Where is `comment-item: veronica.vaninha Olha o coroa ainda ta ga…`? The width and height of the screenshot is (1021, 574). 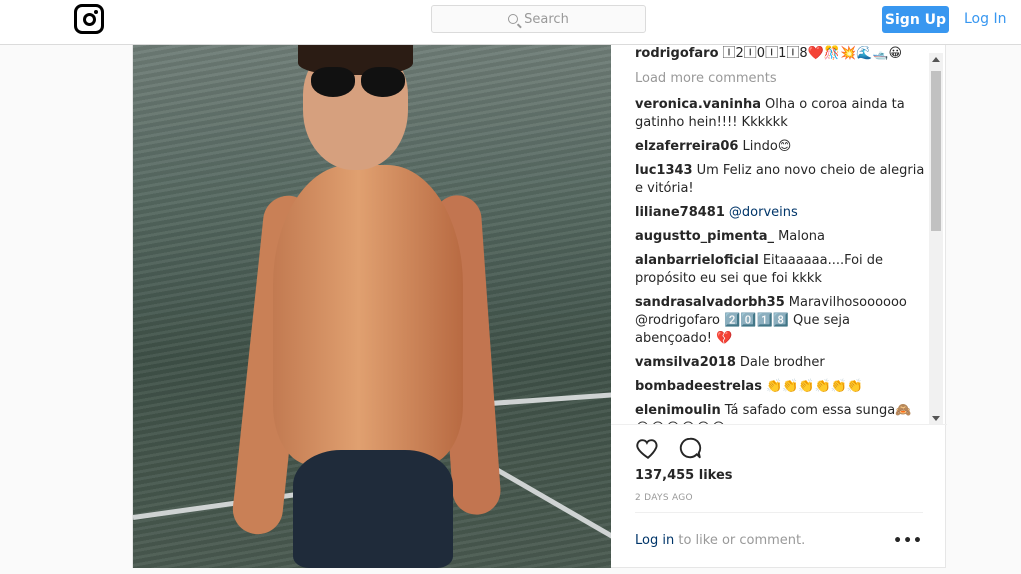 comment-item: veronica.vaninha Olha o coroa ainda ta ga… is located at coordinates (780, 114).